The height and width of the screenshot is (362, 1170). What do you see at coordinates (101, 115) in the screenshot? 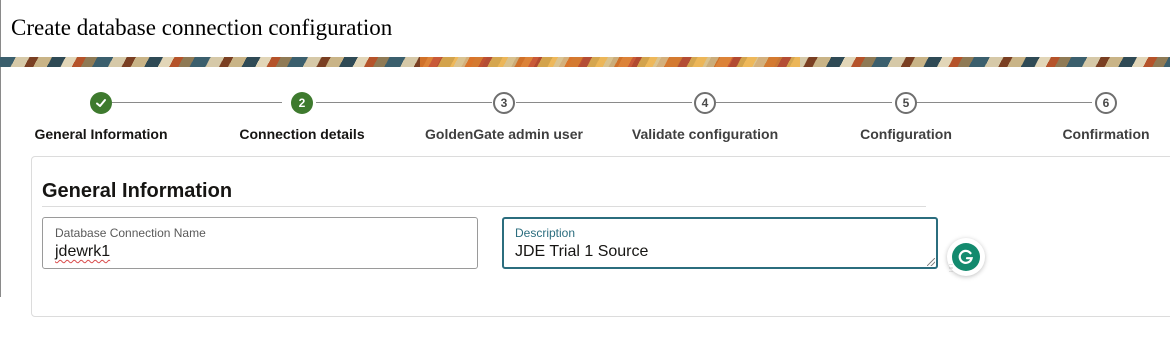
I see `train-step-general-information: General Information` at bounding box center [101, 115].